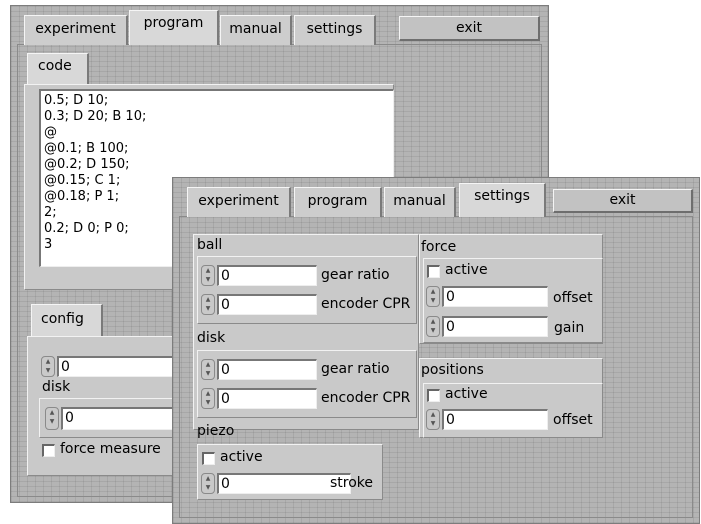 The width and height of the screenshot is (701, 524). What do you see at coordinates (495, 296) in the screenshot?
I see `force-offset-field: 0` at bounding box center [495, 296].